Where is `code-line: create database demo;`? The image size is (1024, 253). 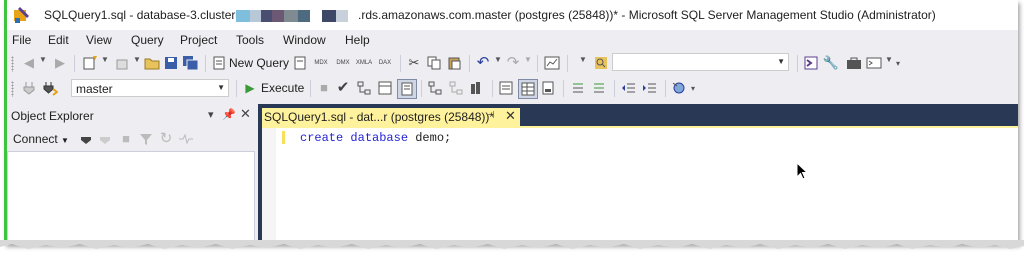
code-line: create database demo; is located at coordinates (375, 138).